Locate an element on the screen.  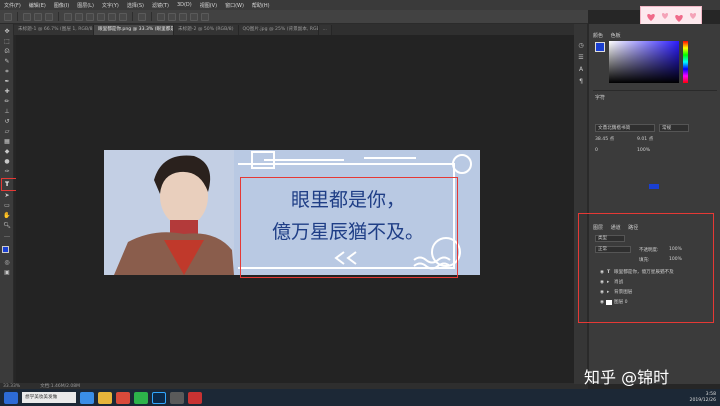
align-center-button is located at coordinates (38, 16).